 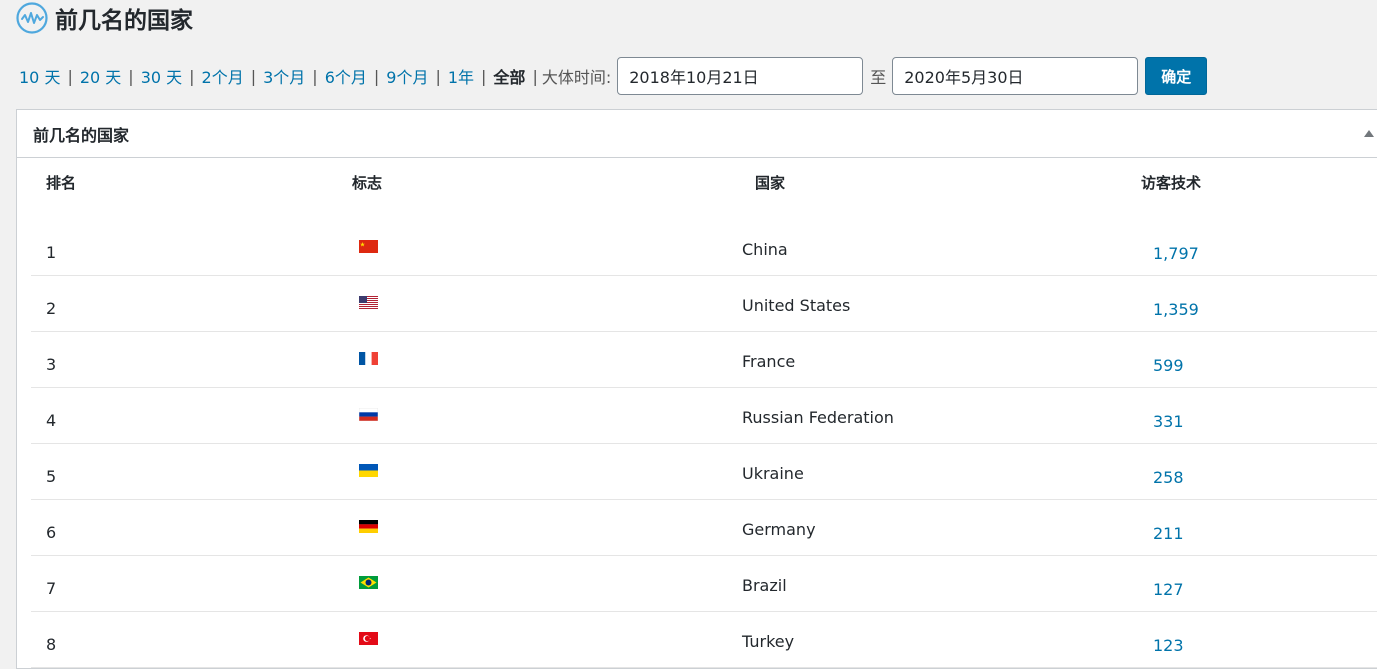 What do you see at coordinates (704, 640) in the screenshot?
I see `table-row: 8 Turkey 123` at bounding box center [704, 640].